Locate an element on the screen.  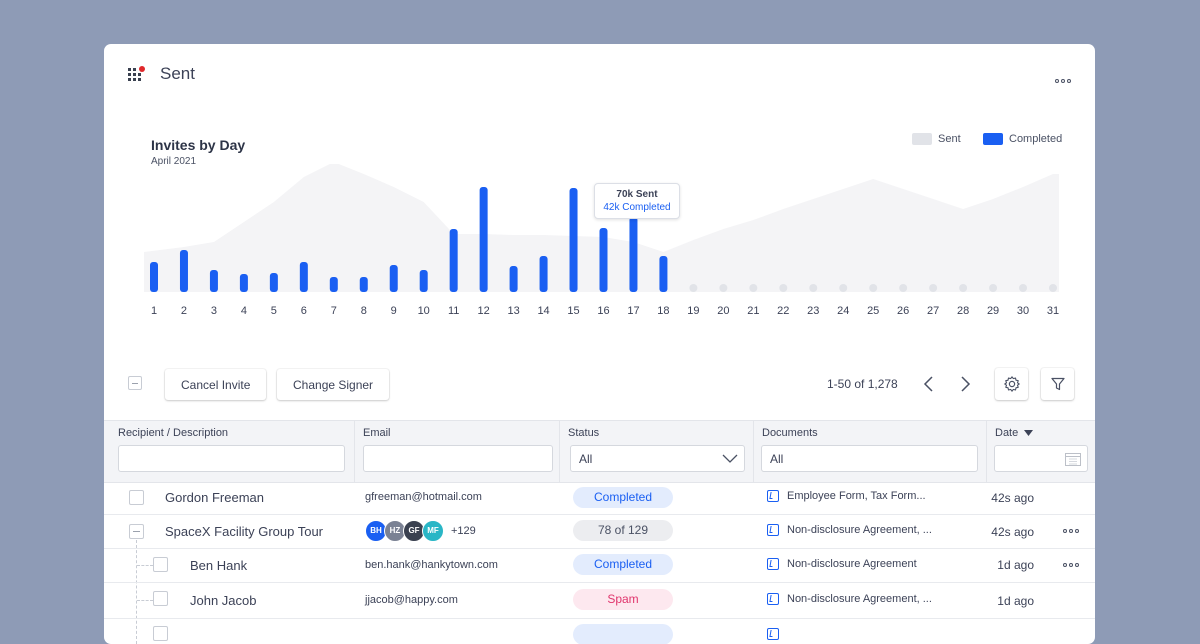
documents-cell is located at coordinates (773, 634).